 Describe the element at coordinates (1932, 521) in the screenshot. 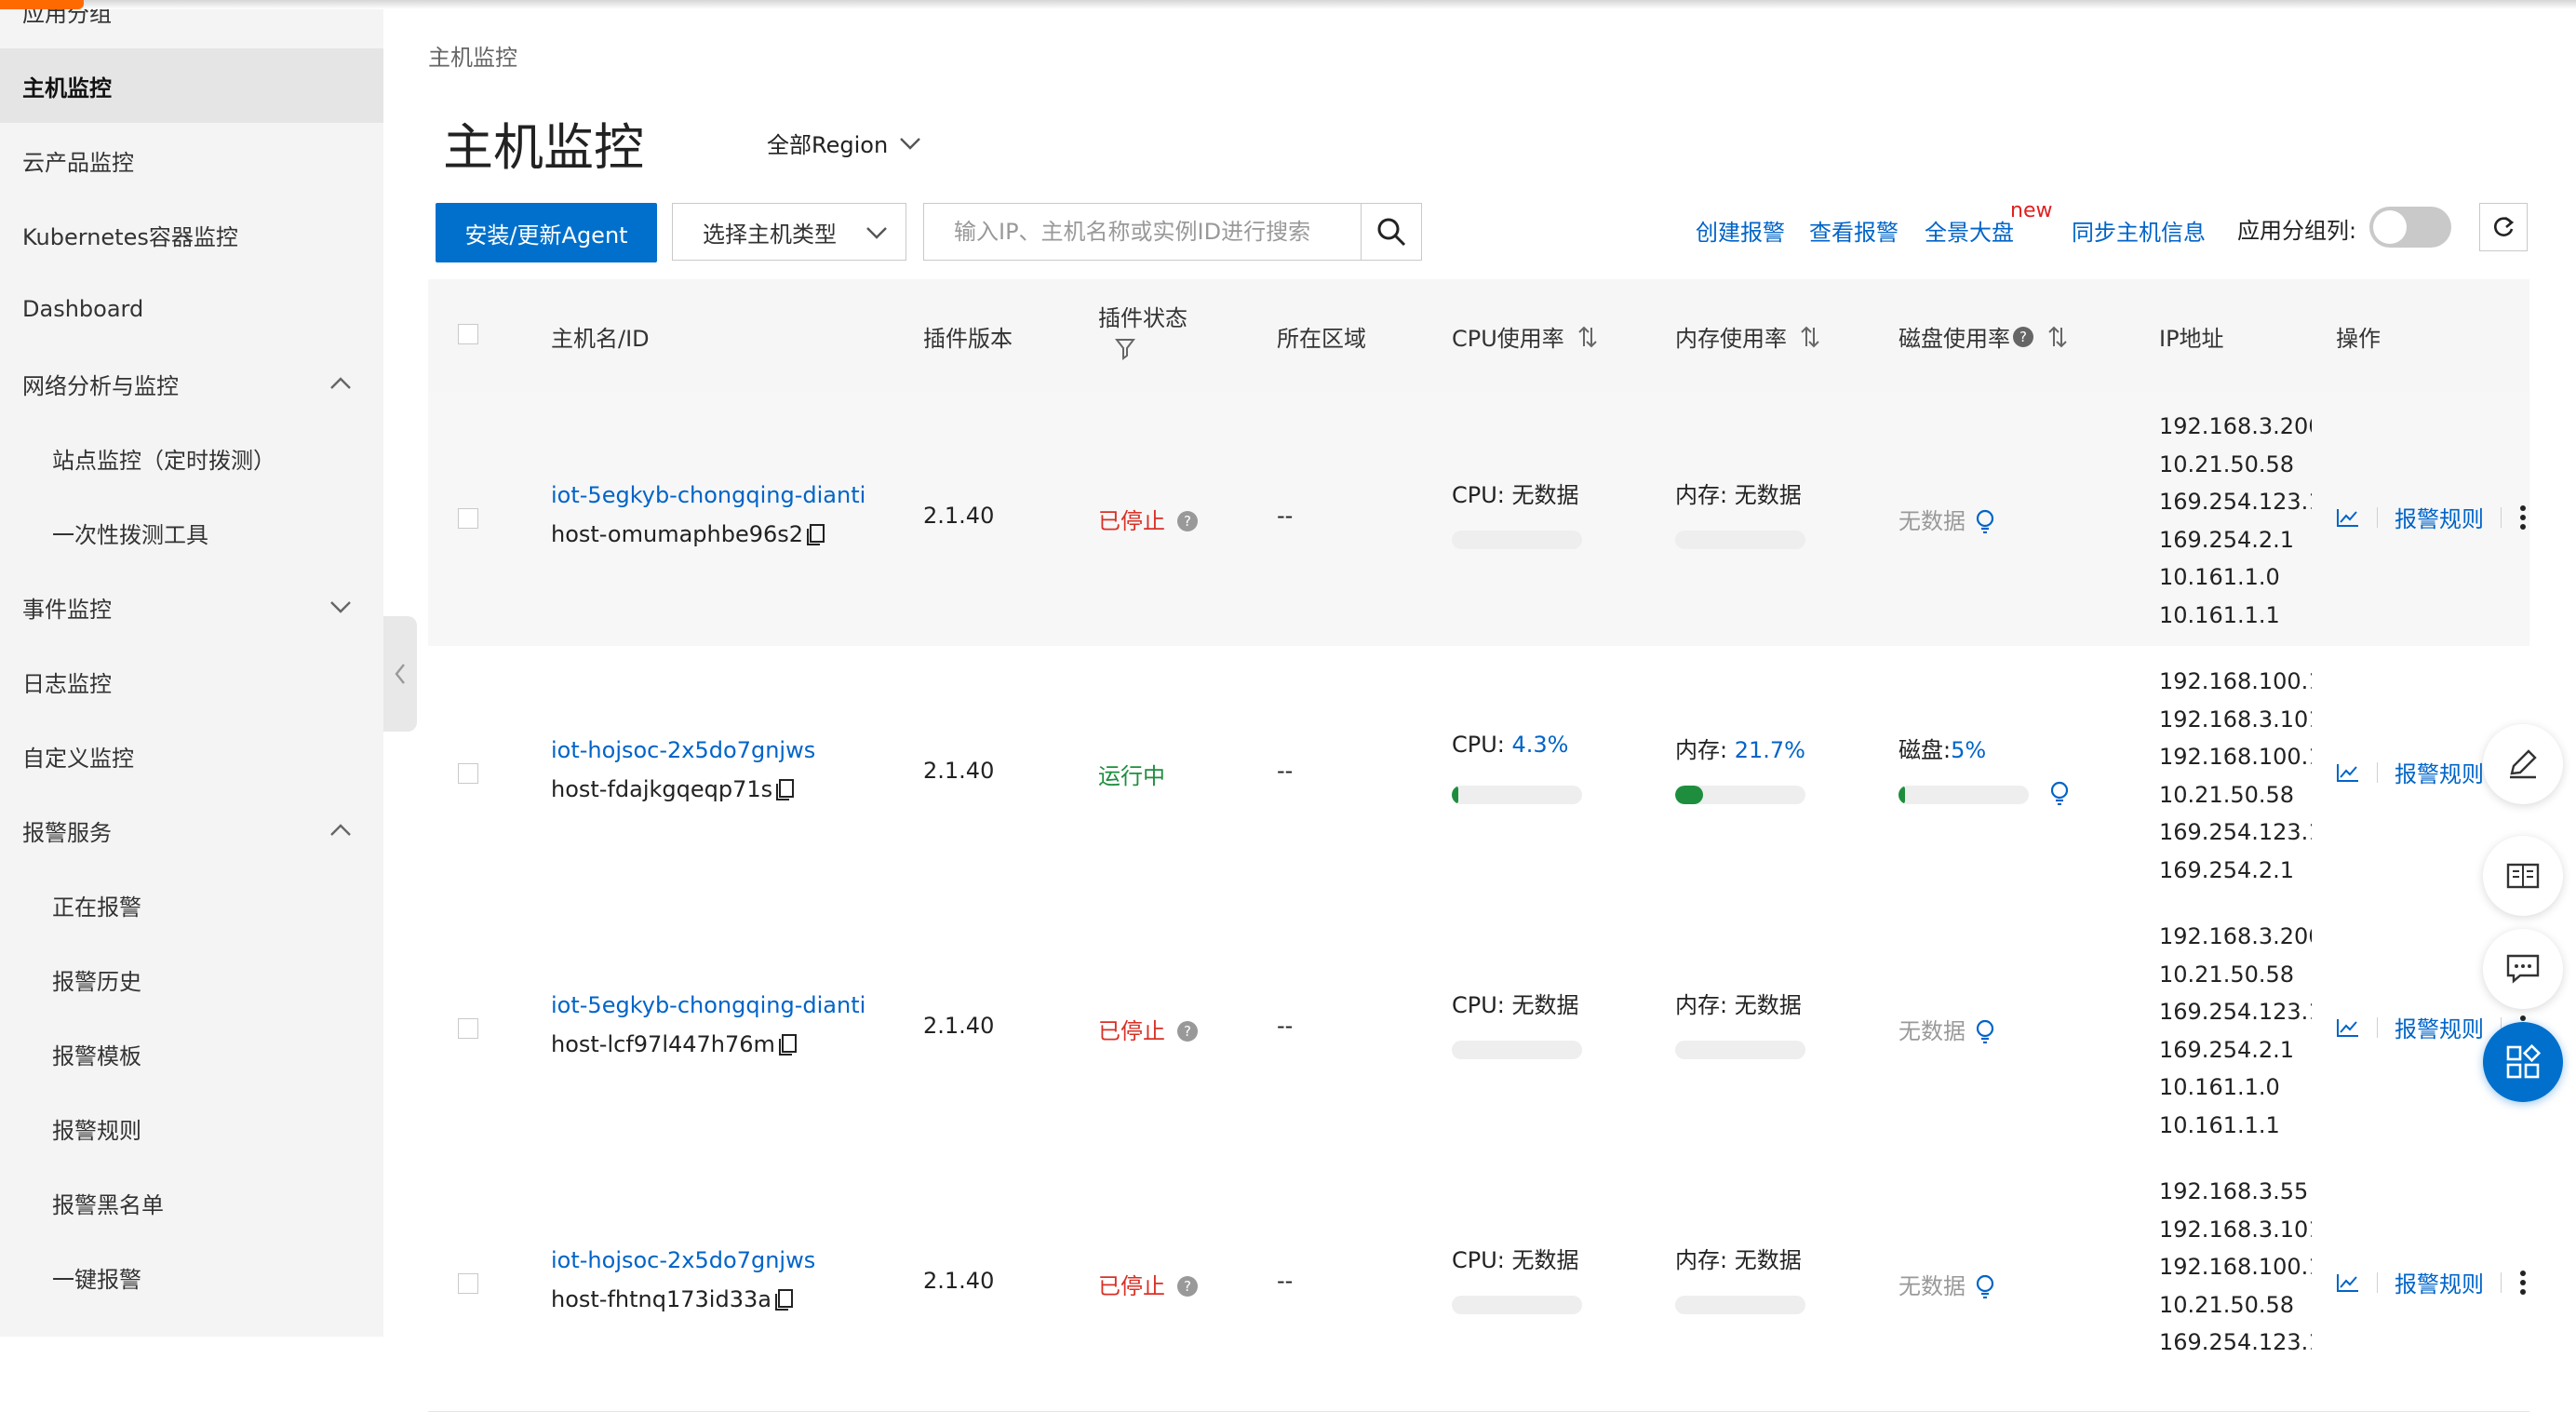

I see `disk-value: 无数据` at that location.